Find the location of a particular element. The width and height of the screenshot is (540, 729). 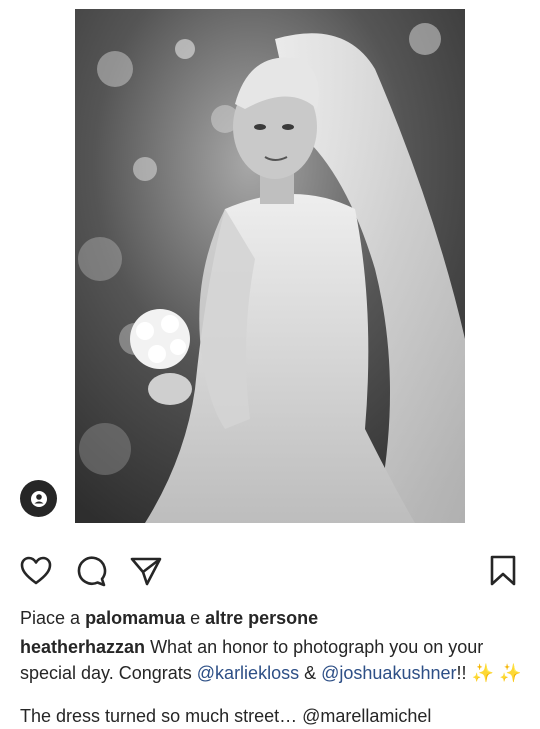

user-tag-icon is located at coordinates (38, 498).